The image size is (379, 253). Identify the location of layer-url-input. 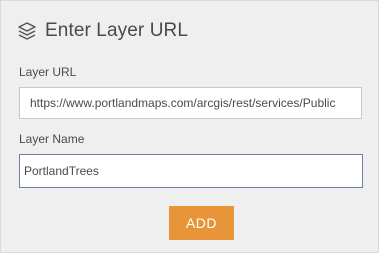
(190, 103).